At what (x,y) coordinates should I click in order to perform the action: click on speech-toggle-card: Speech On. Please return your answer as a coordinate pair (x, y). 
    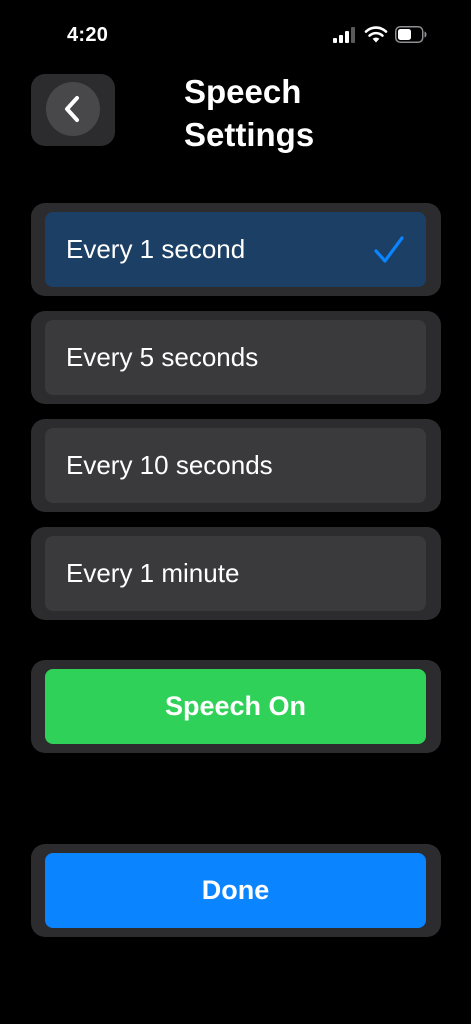
    Looking at the image, I should click on (236, 706).